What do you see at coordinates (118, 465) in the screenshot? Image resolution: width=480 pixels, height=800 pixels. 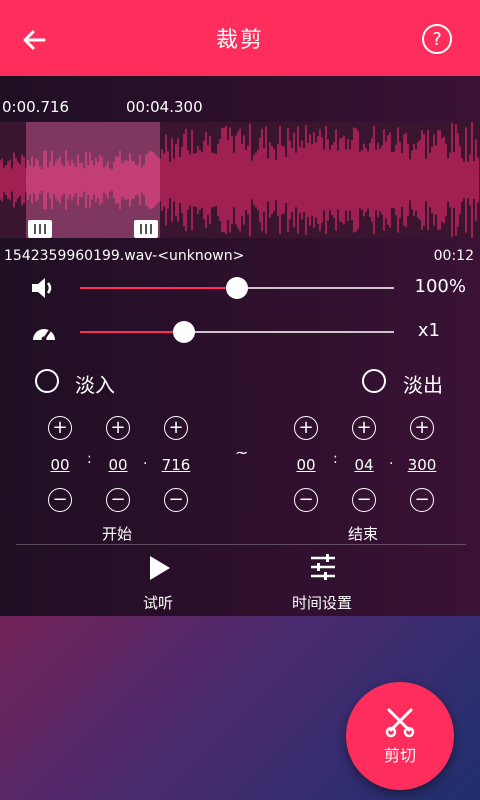 I see `start-seconds: 00` at bounding box center [118, 465].